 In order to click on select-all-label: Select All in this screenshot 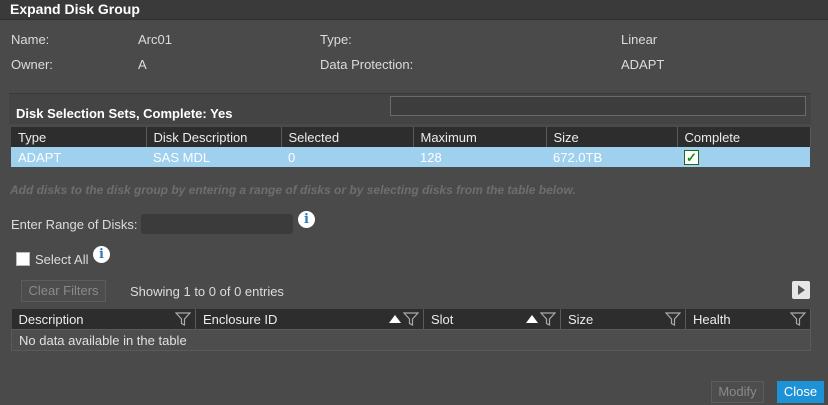, I will do `click(62, 259)`.